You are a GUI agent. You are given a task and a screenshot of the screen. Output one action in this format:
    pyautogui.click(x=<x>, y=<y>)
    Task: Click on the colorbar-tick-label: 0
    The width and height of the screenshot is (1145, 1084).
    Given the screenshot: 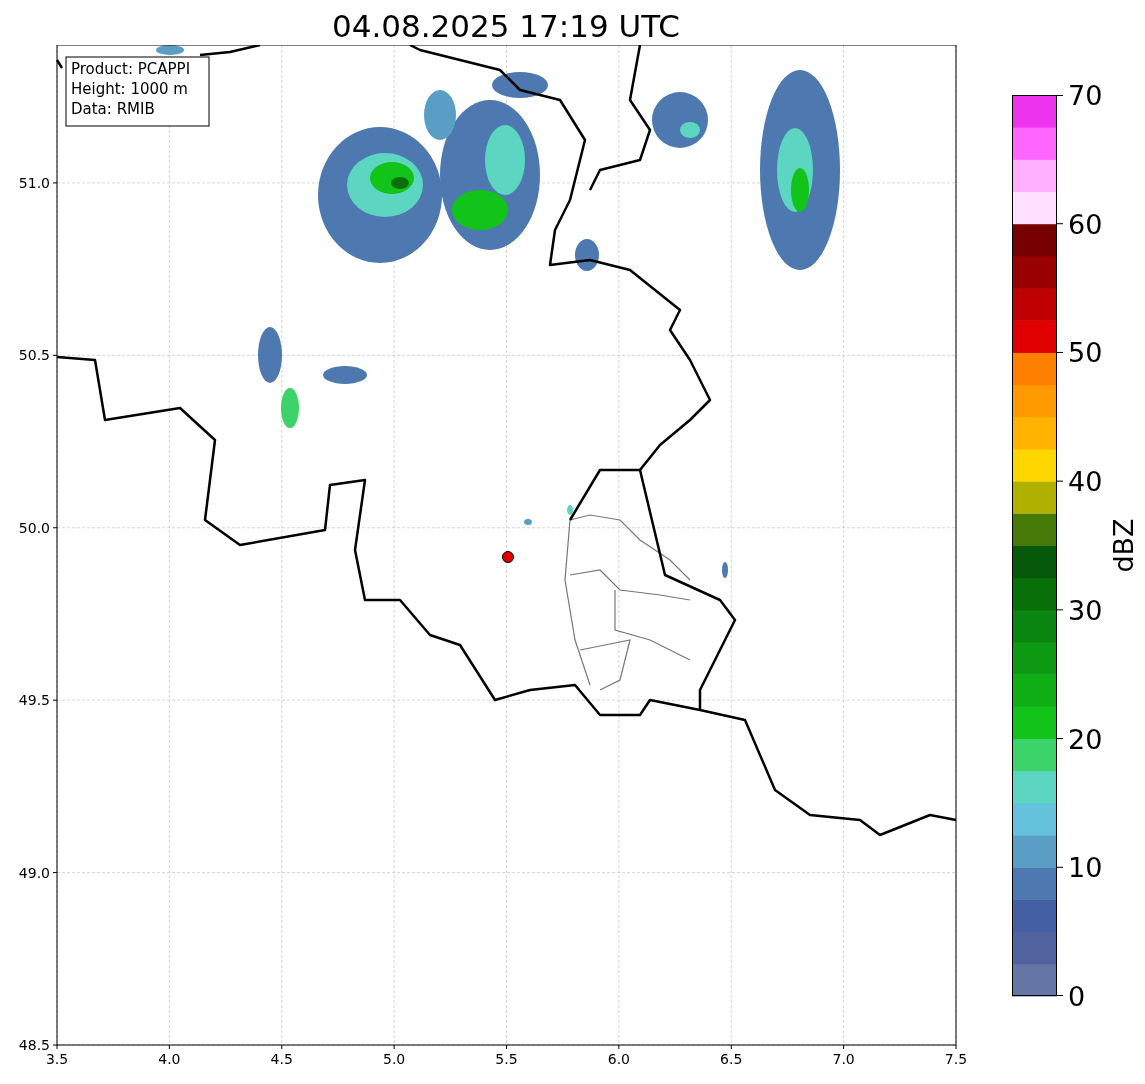 What is the action you would take?
    pyautogui.click(x=1077, y=996)
    